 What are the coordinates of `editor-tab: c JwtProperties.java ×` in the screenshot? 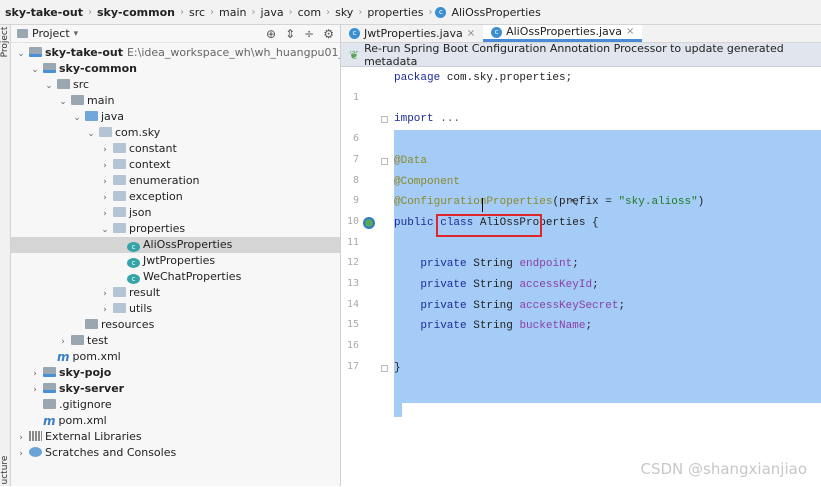 It's located at (412, 33).